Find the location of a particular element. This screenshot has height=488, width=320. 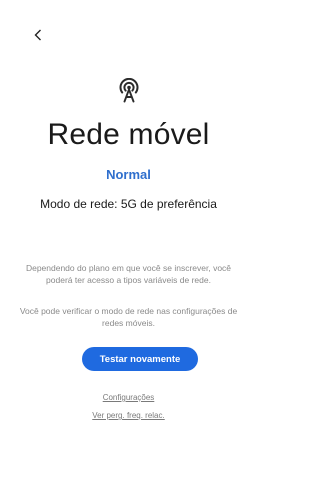

network-status: Normal is located at coordinates (128, 174).